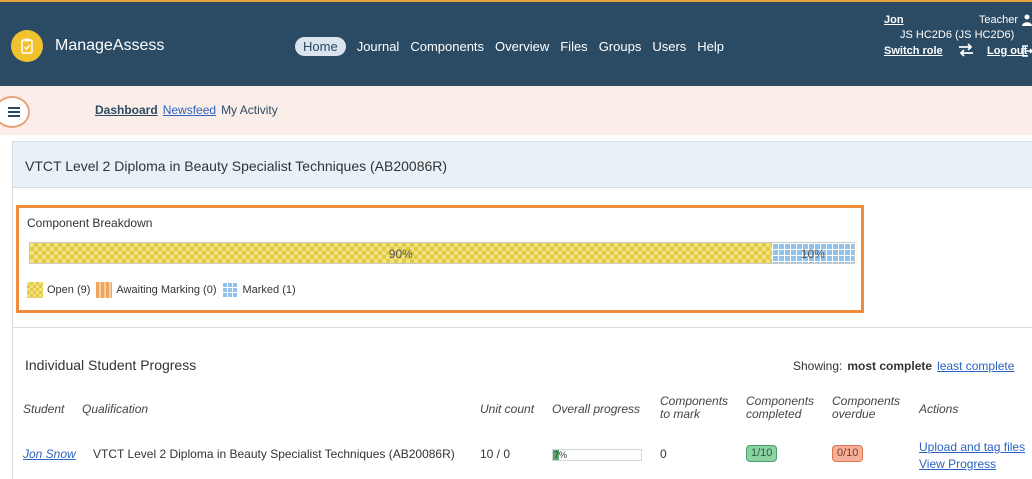 This screenshot has height=479, width=1032. I want to click on user-name-link: Jon, so click(894, 20).